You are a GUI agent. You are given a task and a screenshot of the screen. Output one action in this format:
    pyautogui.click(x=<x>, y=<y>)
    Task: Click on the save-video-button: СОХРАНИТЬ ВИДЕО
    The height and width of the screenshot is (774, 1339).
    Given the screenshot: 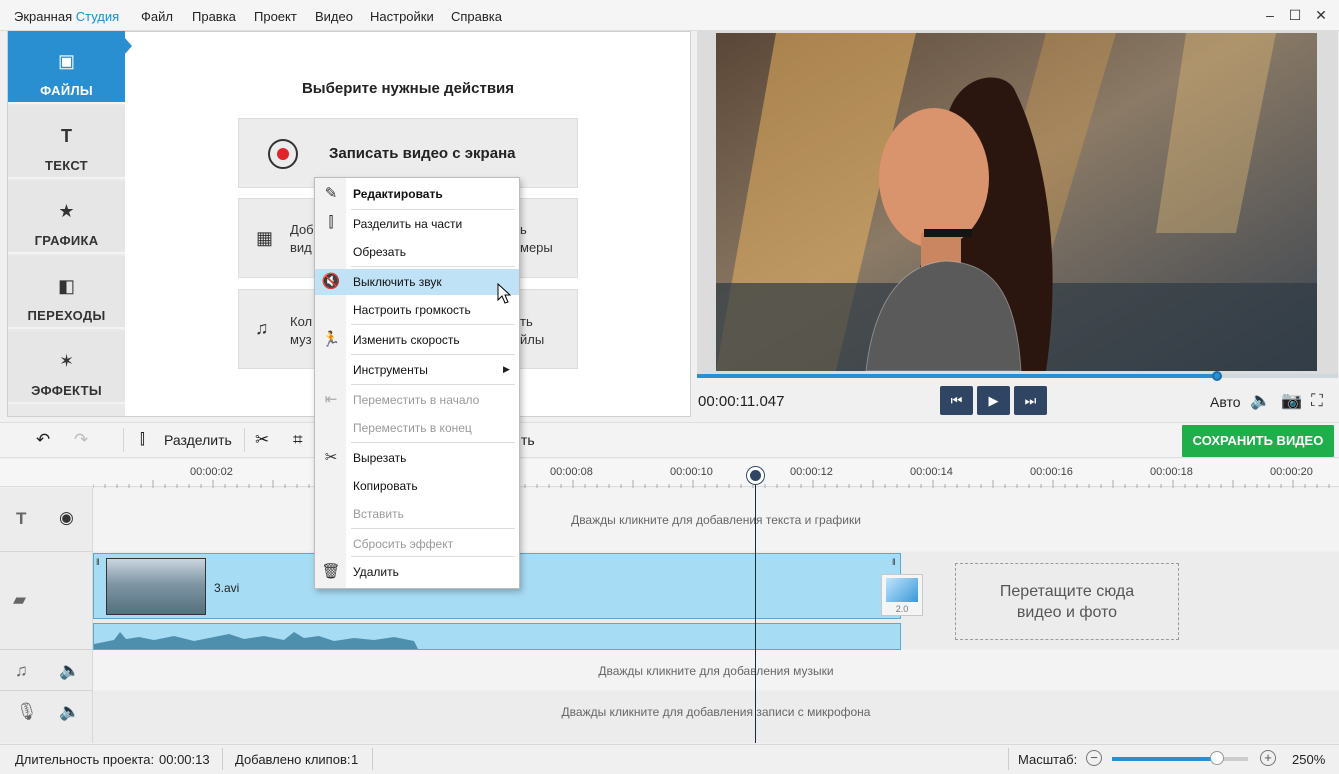 What is the action you would take?
    pyautogui.click(x=1258, y=441)
    